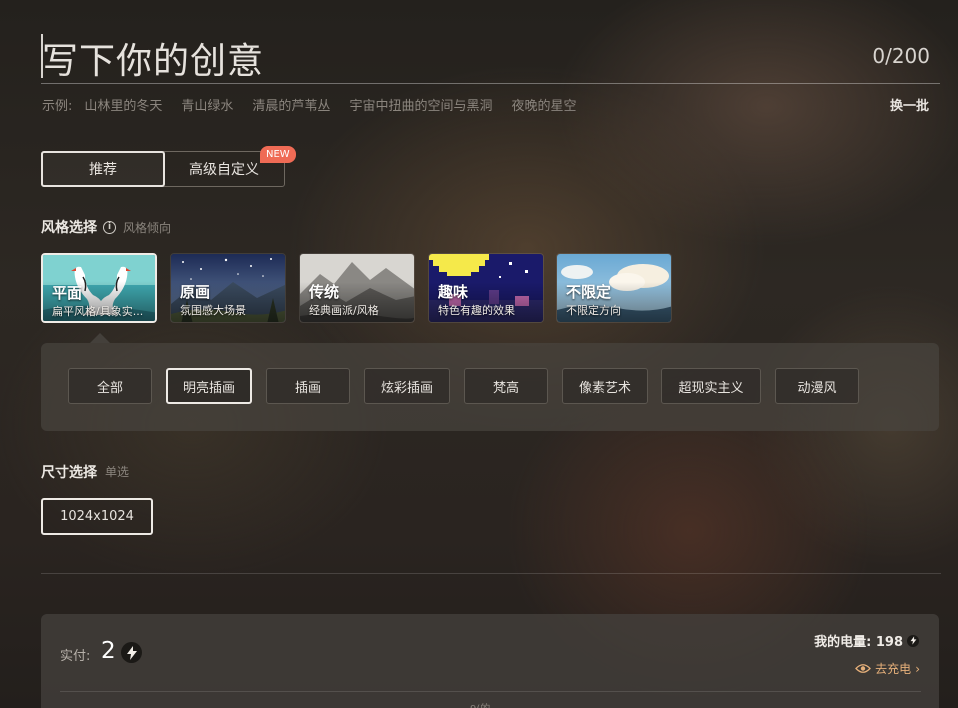  What do you see at coordinates (491, 573) in the screenshot?
I see `section-divider` at bounding box center [491, 573].